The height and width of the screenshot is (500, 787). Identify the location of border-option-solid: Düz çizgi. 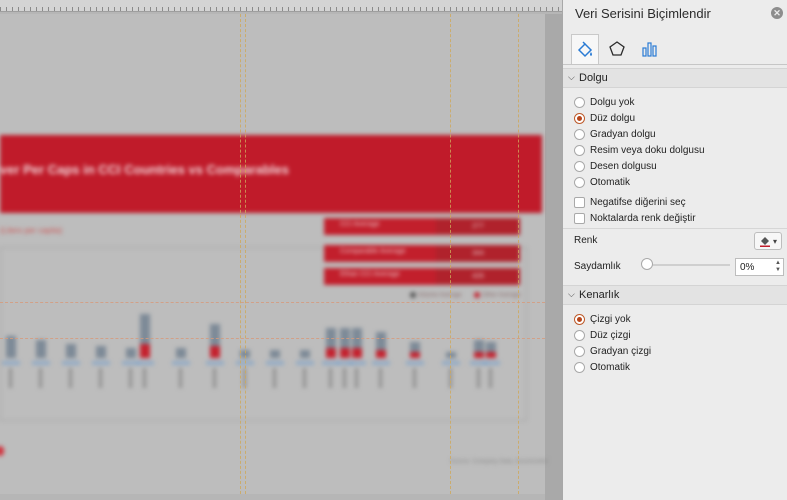
(602, 335).